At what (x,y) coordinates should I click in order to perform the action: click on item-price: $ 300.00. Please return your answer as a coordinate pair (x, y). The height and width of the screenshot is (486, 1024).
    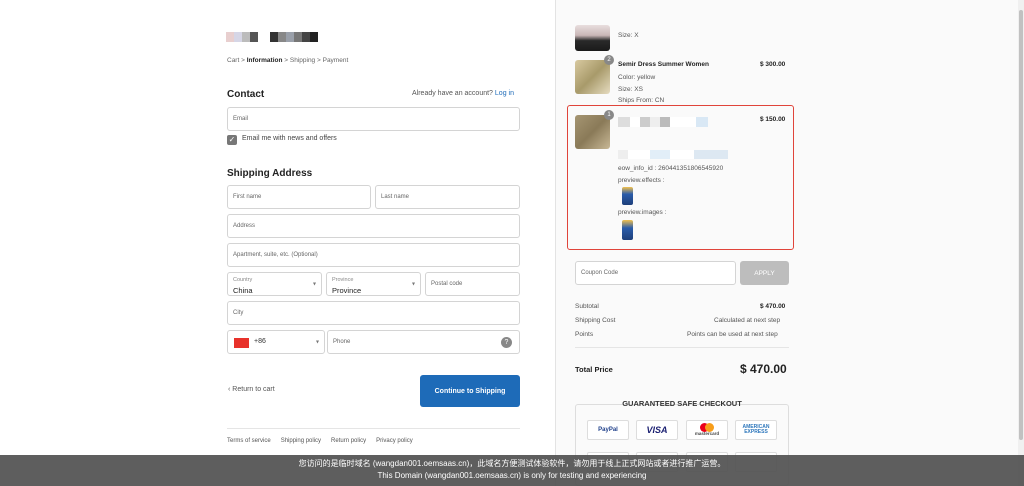
    Looking at the image, I should click on (773, 64).